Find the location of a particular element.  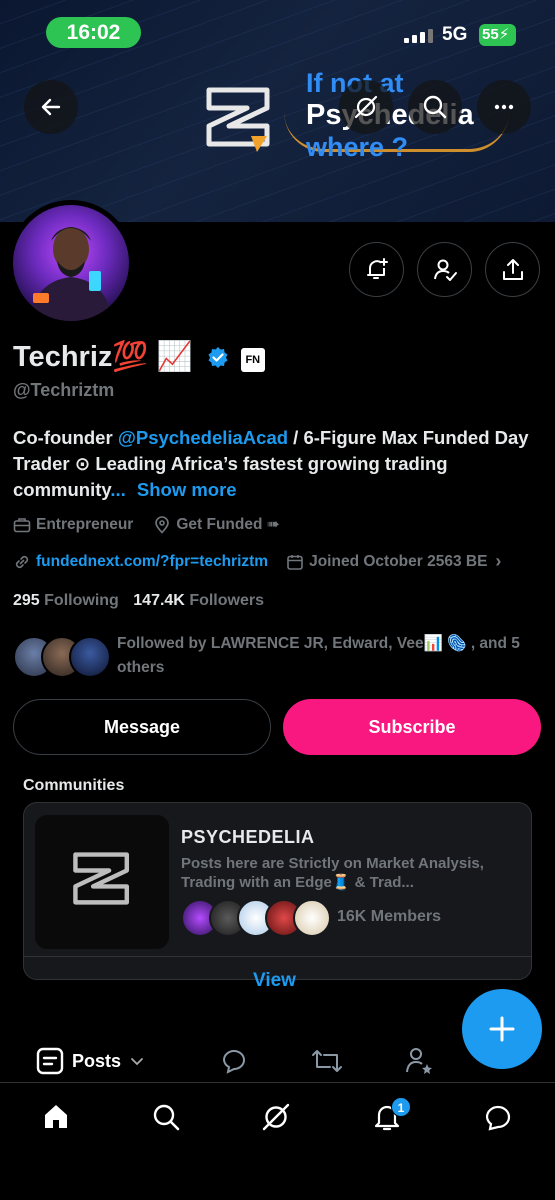

nav-home is located at coordinates (56, 1117).